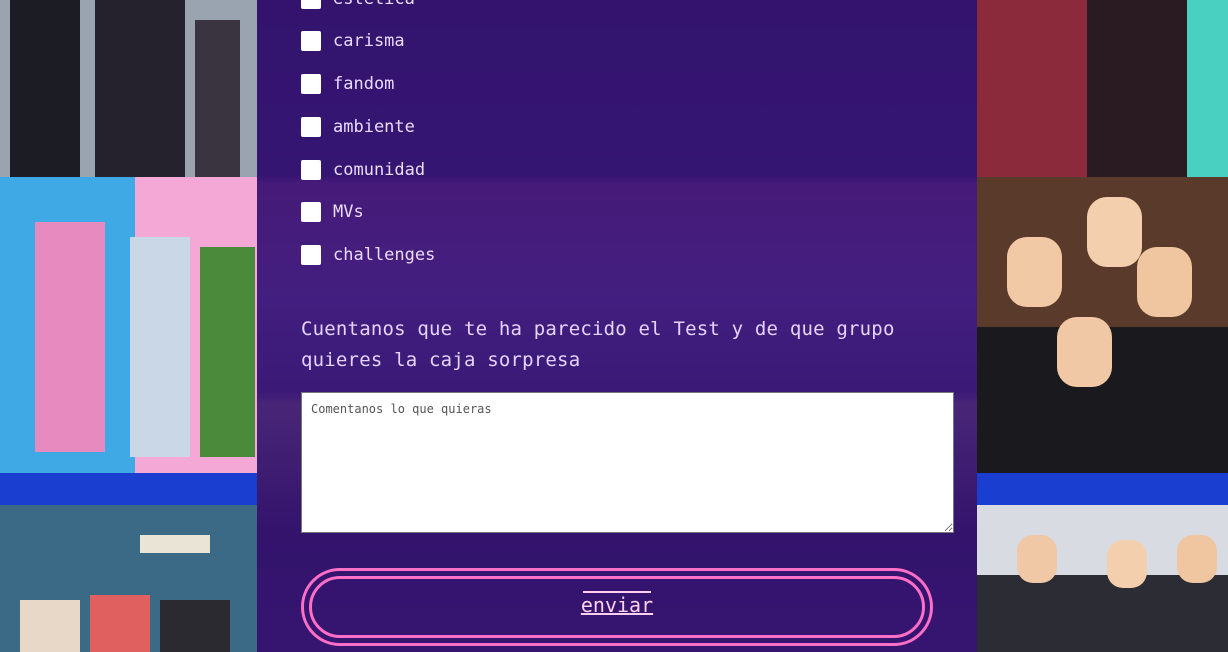 The image size is (1228, 652). What do you see at coordinates (369, 41) in the screenshot?
I see `option-label: carisma` at bounding box center [369, 41].